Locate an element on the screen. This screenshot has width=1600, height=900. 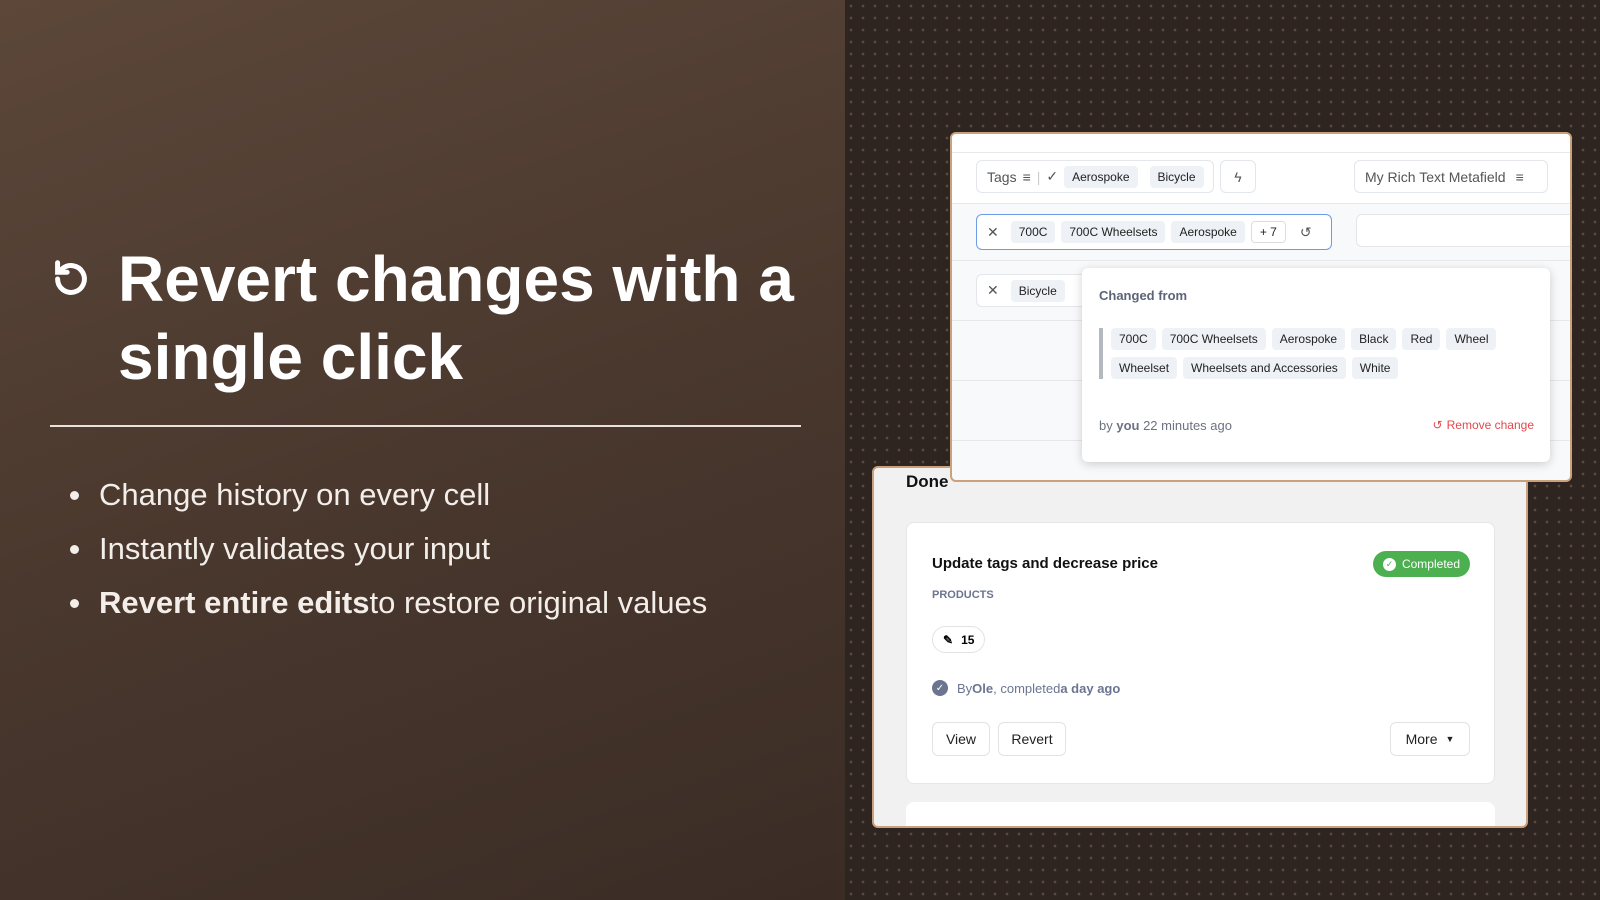
tag-chip: White is located at coordinates (1375, 368).